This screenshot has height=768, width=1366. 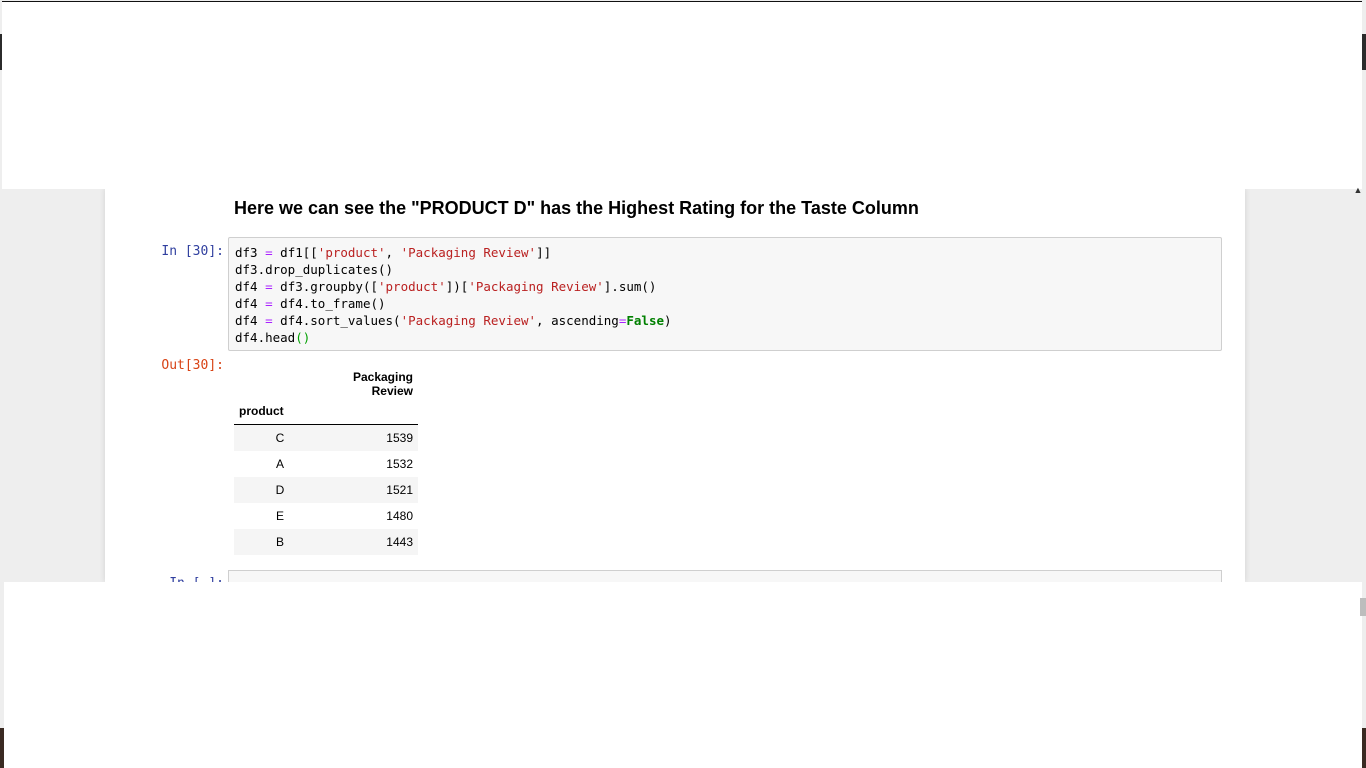 I want to click on cell-value: 1539, so click(x=399, y=438).